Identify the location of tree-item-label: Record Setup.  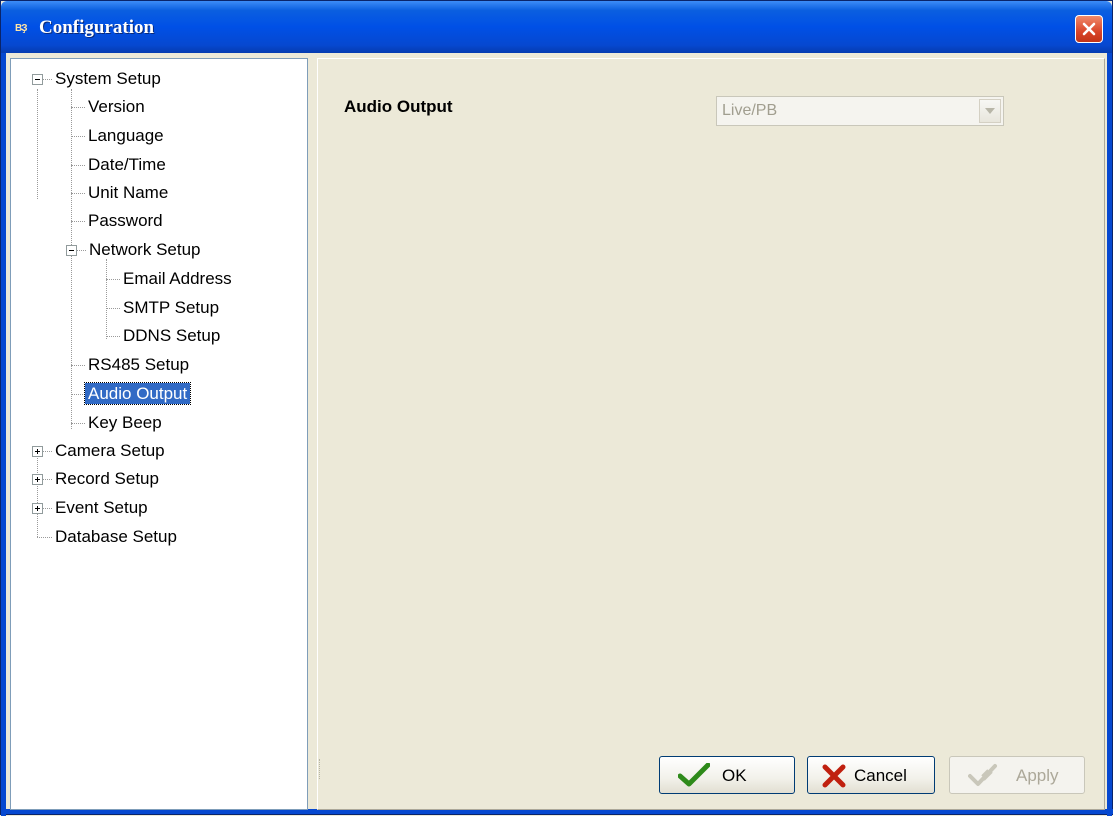
(107, 478).